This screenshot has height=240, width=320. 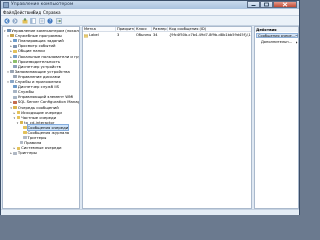 What do you see at coordinates (15, 102) in the screenshot?
I see `sql-icon` at bounding box center [15, 102].